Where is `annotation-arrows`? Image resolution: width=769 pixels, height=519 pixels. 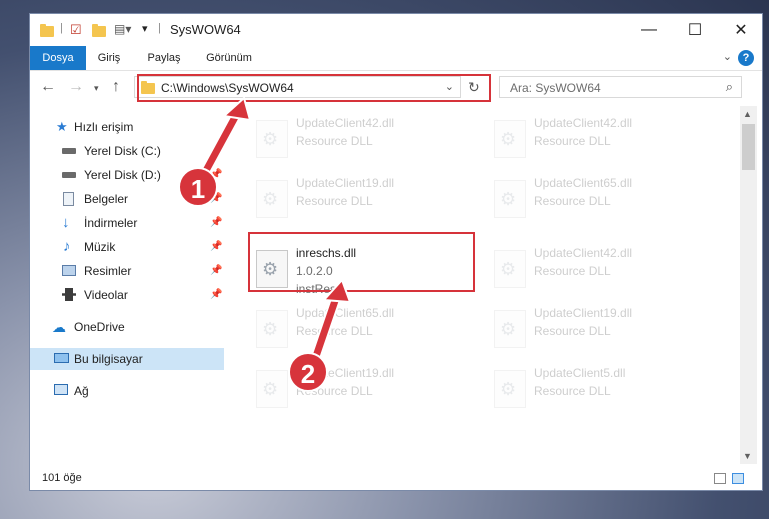
annotation-arrows is located at coordinates (274, 235).